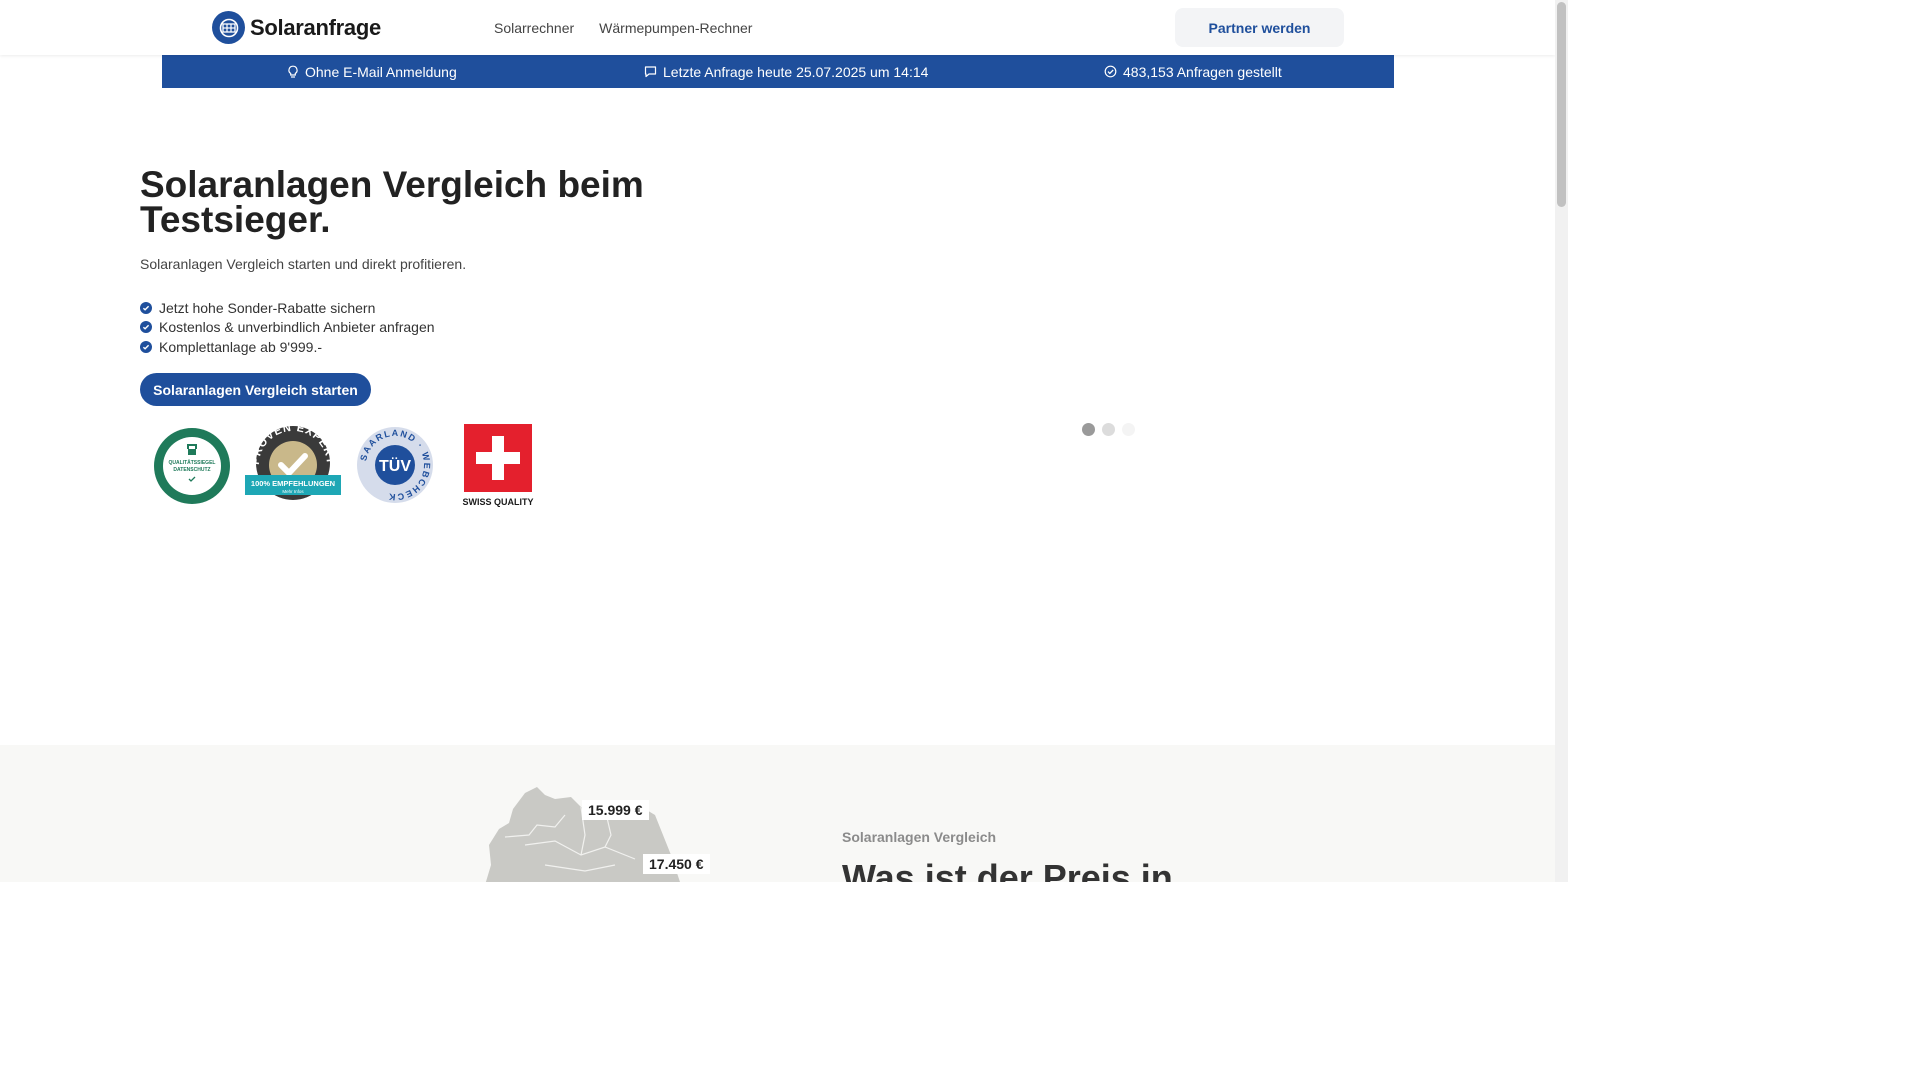 The width and height of the screenshot is (1920, 1080). I want to click on info-text-anfragen: 483,153 Anfragen gestellt, so click(1202, 71).